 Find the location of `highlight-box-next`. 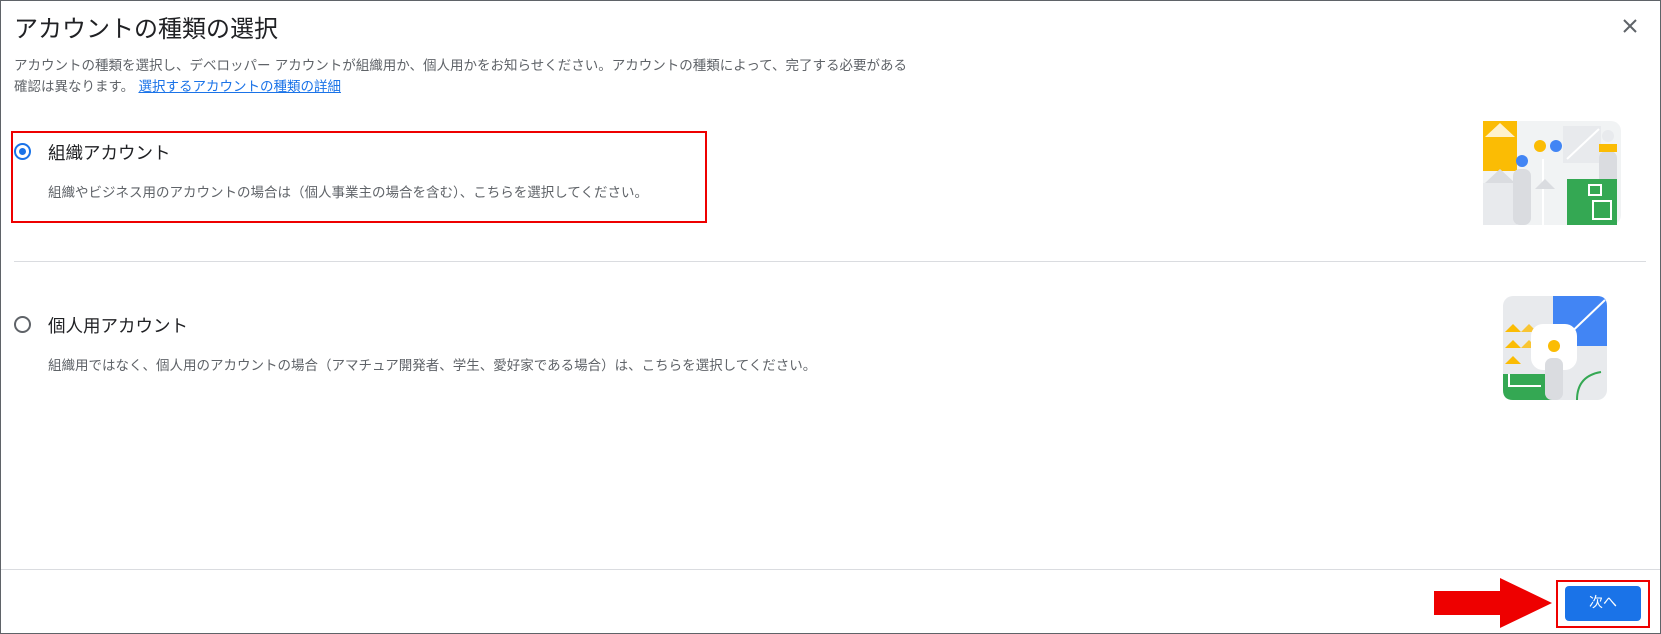

highlight-box-next is located at coordinates (1603, 604).